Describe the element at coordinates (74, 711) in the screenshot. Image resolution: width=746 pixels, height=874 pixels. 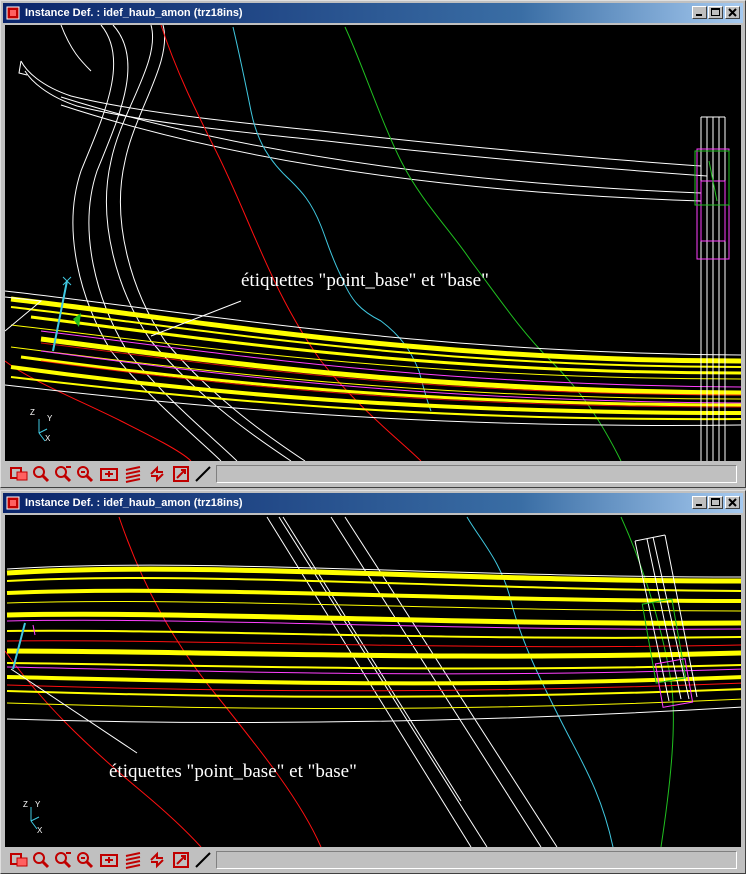
I see `leader-line` at that location.